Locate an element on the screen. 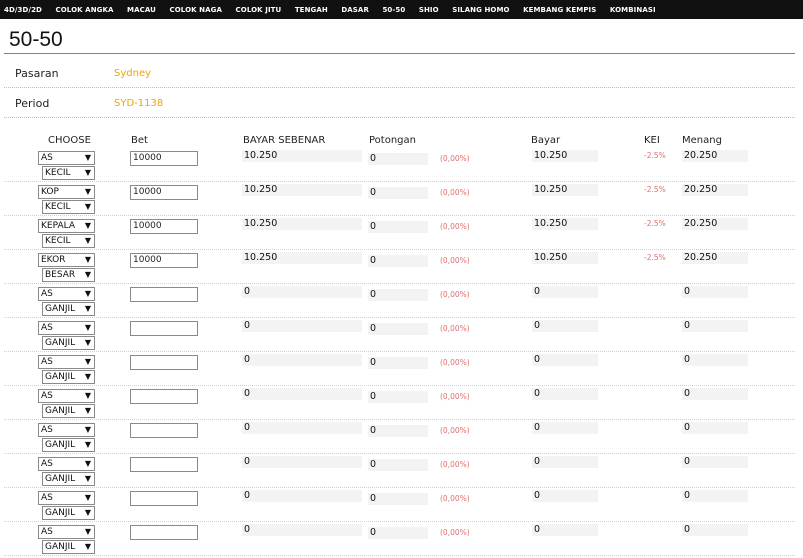 Image resolution: width=803 pixels, height=558 pixels. choose-select: KOP ▼ is located at coordinates (66, 192).